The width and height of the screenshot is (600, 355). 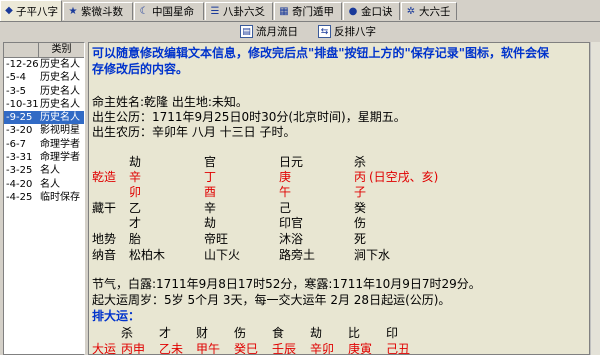 I want to click on chart-icon: ◆, so click(x=9, y=10).